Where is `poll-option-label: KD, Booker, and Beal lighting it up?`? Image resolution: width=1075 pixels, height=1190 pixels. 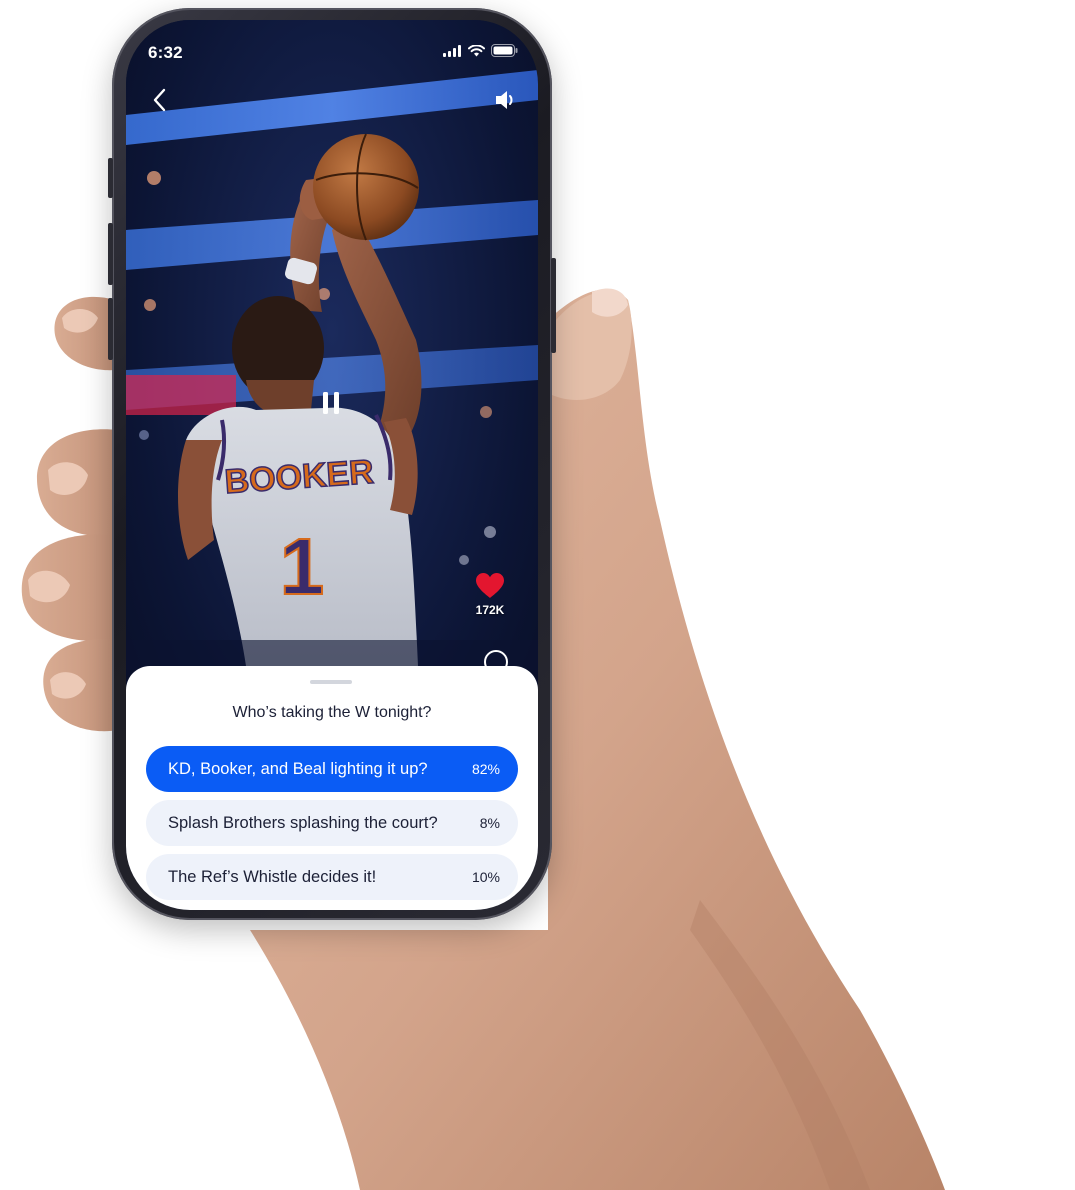 poll-option-label: KD, Booker, and Beal lighting it up? is located at coordinates (298, 768).